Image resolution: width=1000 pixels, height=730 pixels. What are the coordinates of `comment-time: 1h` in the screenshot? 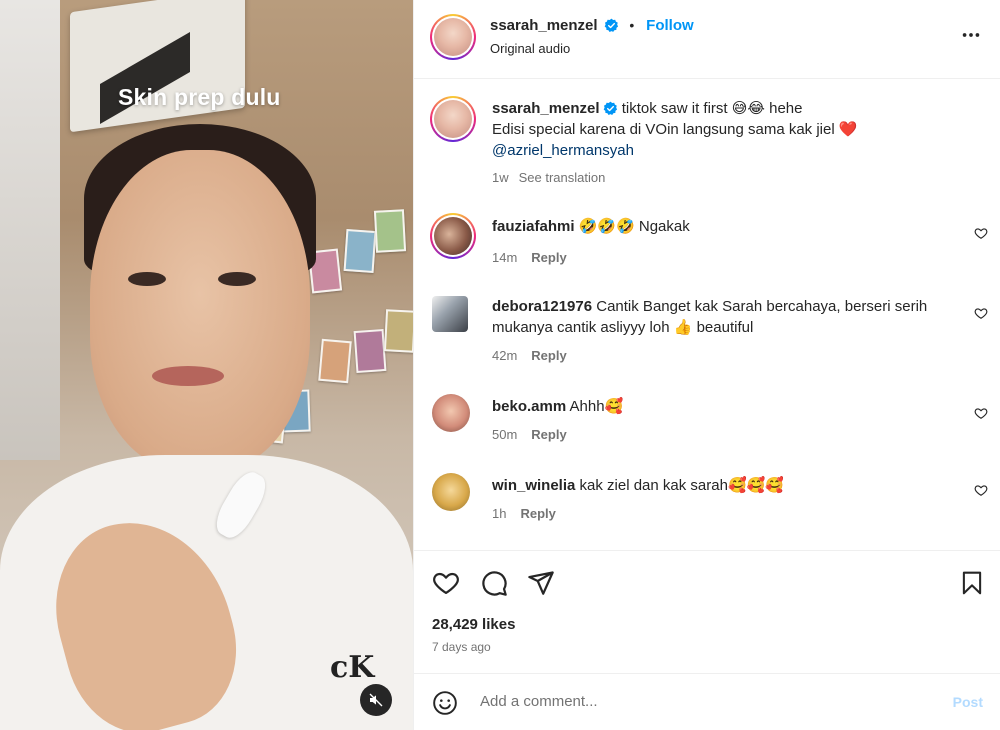 It's located at (499, 513).